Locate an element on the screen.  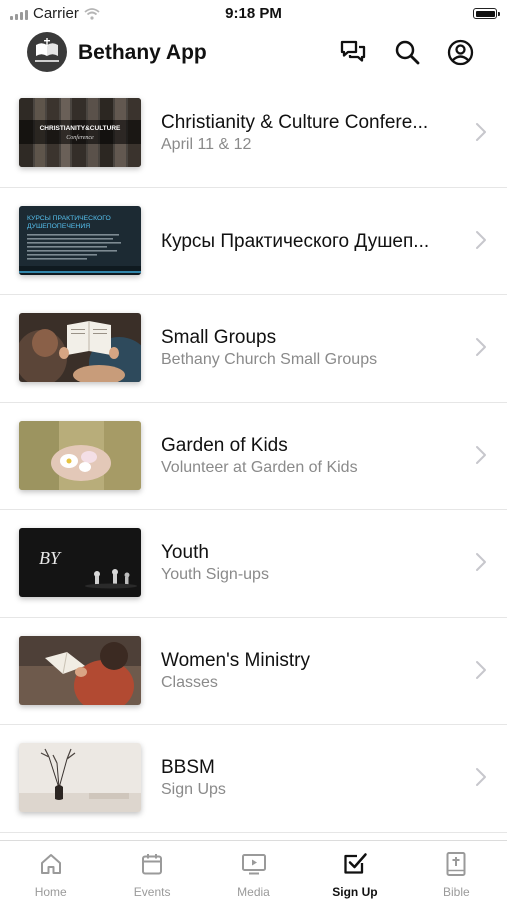
thumb-caption: ДУШЕПОПЕЧЕНИЯ is located at coordinates (58, 226).